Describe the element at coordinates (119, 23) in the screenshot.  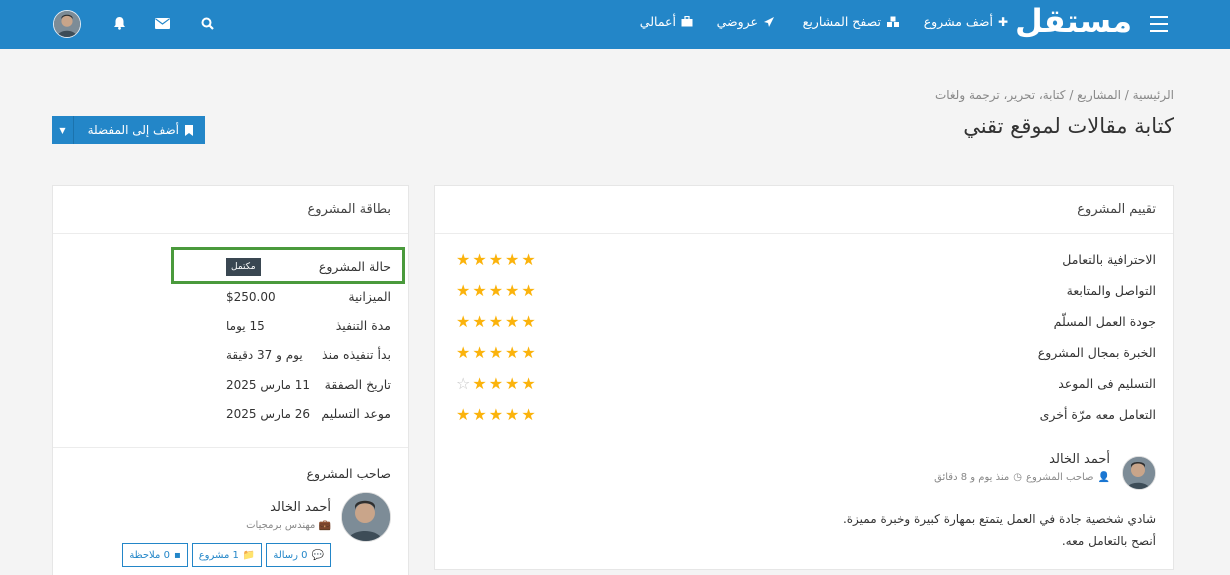
I see `bell-icon` at that location.